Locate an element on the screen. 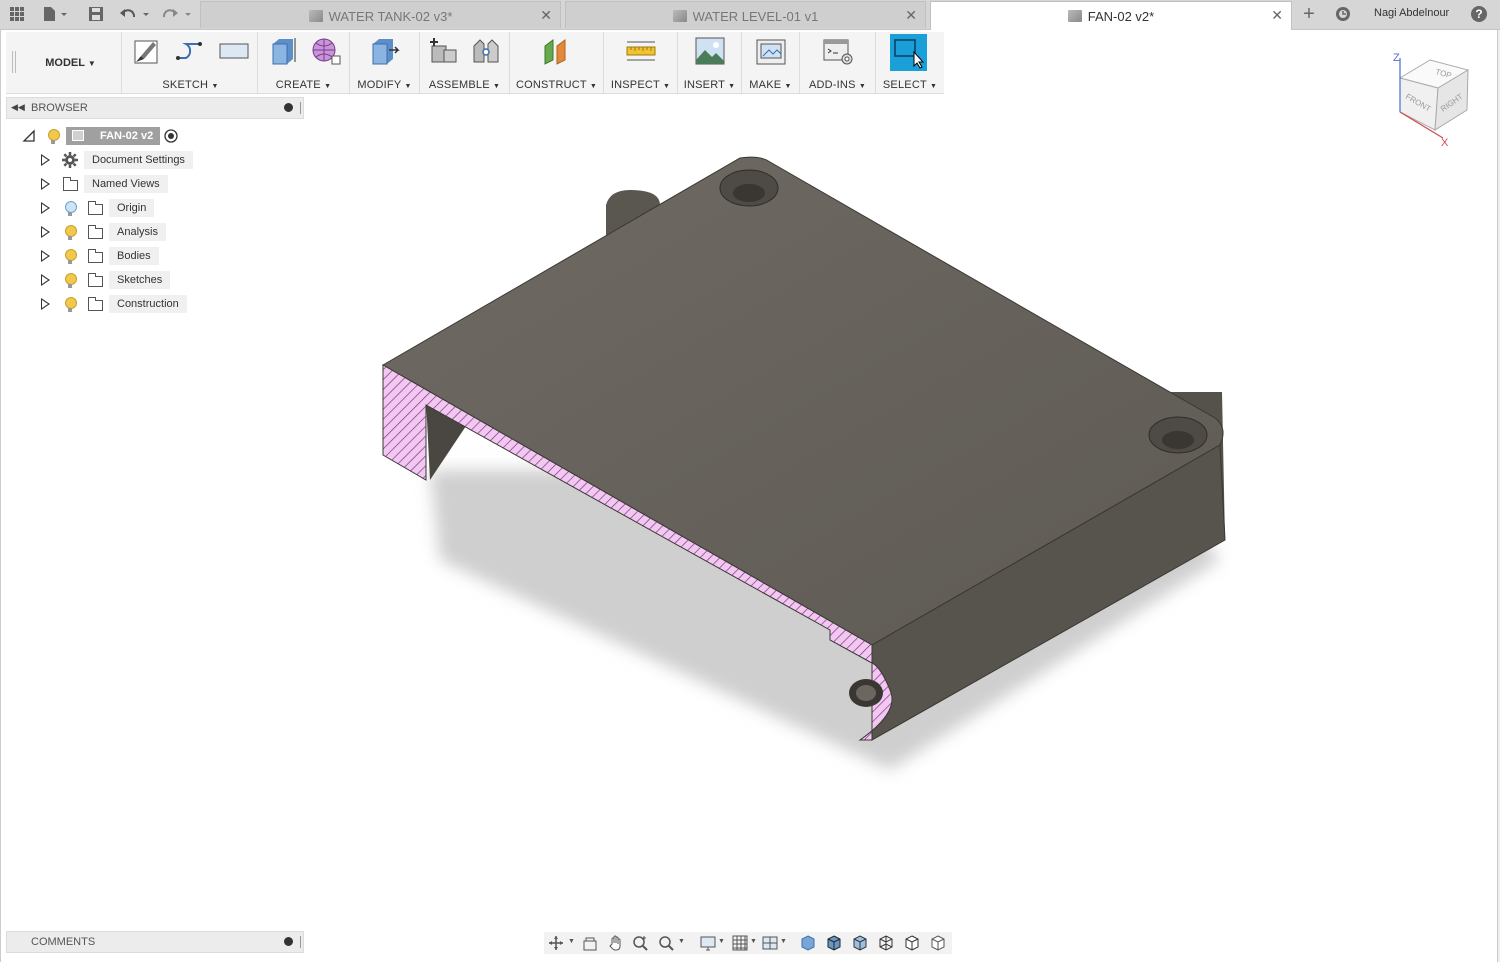  rectangle-icon is located at coordinates (234, 51).